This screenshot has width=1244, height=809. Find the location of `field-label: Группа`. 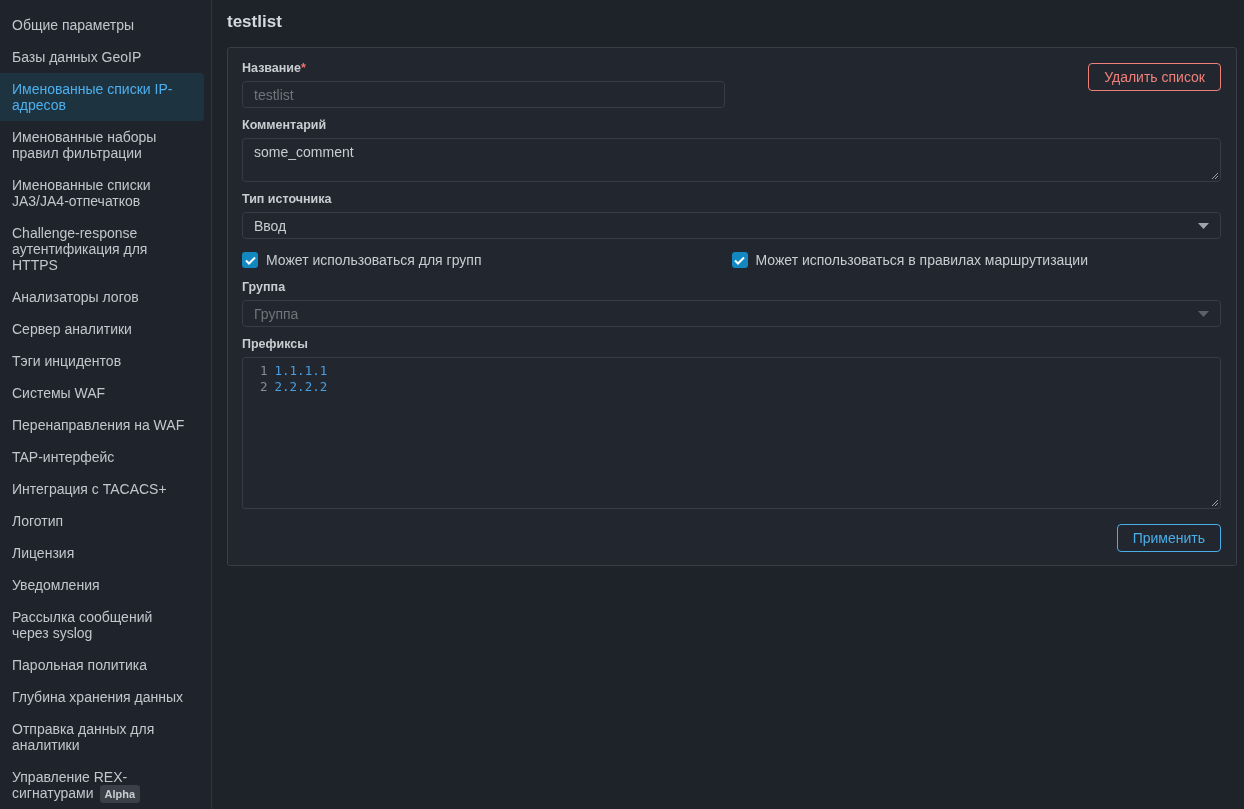

field-label: Группа is located at coordinates (264, 287).